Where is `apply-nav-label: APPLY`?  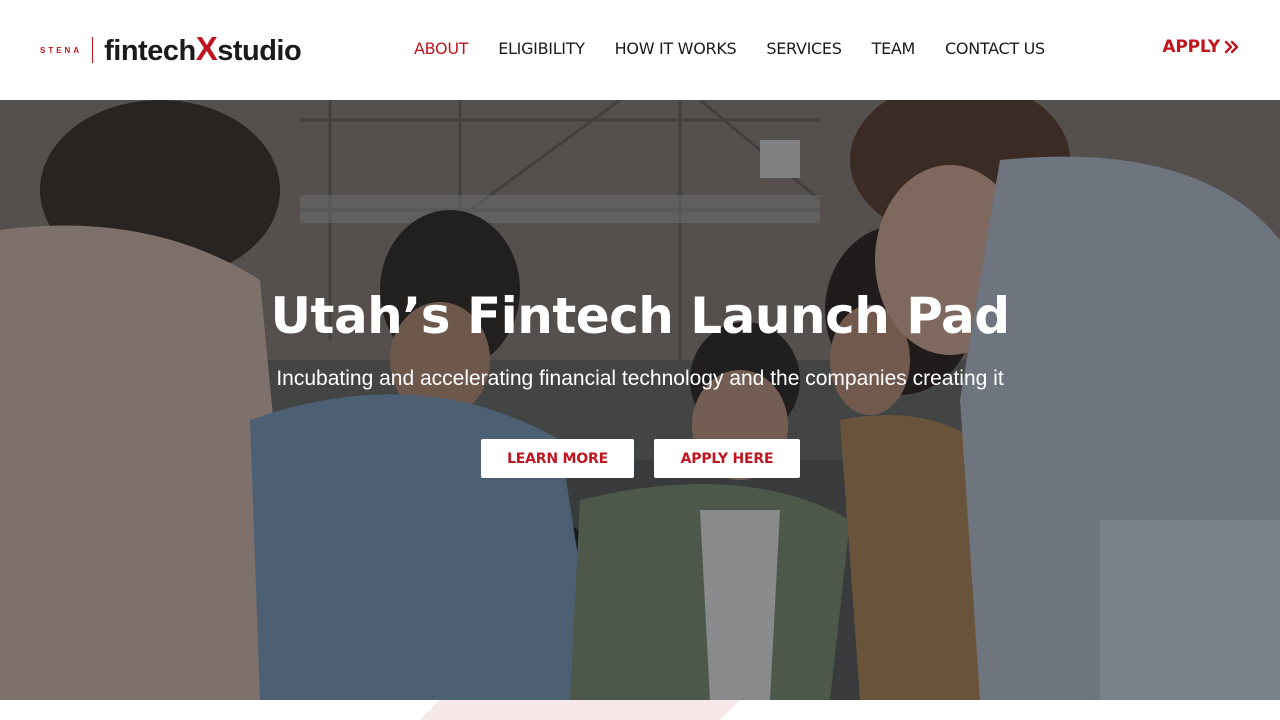 apply-nav-label: APPLY is located at coordinates (1191, 47).